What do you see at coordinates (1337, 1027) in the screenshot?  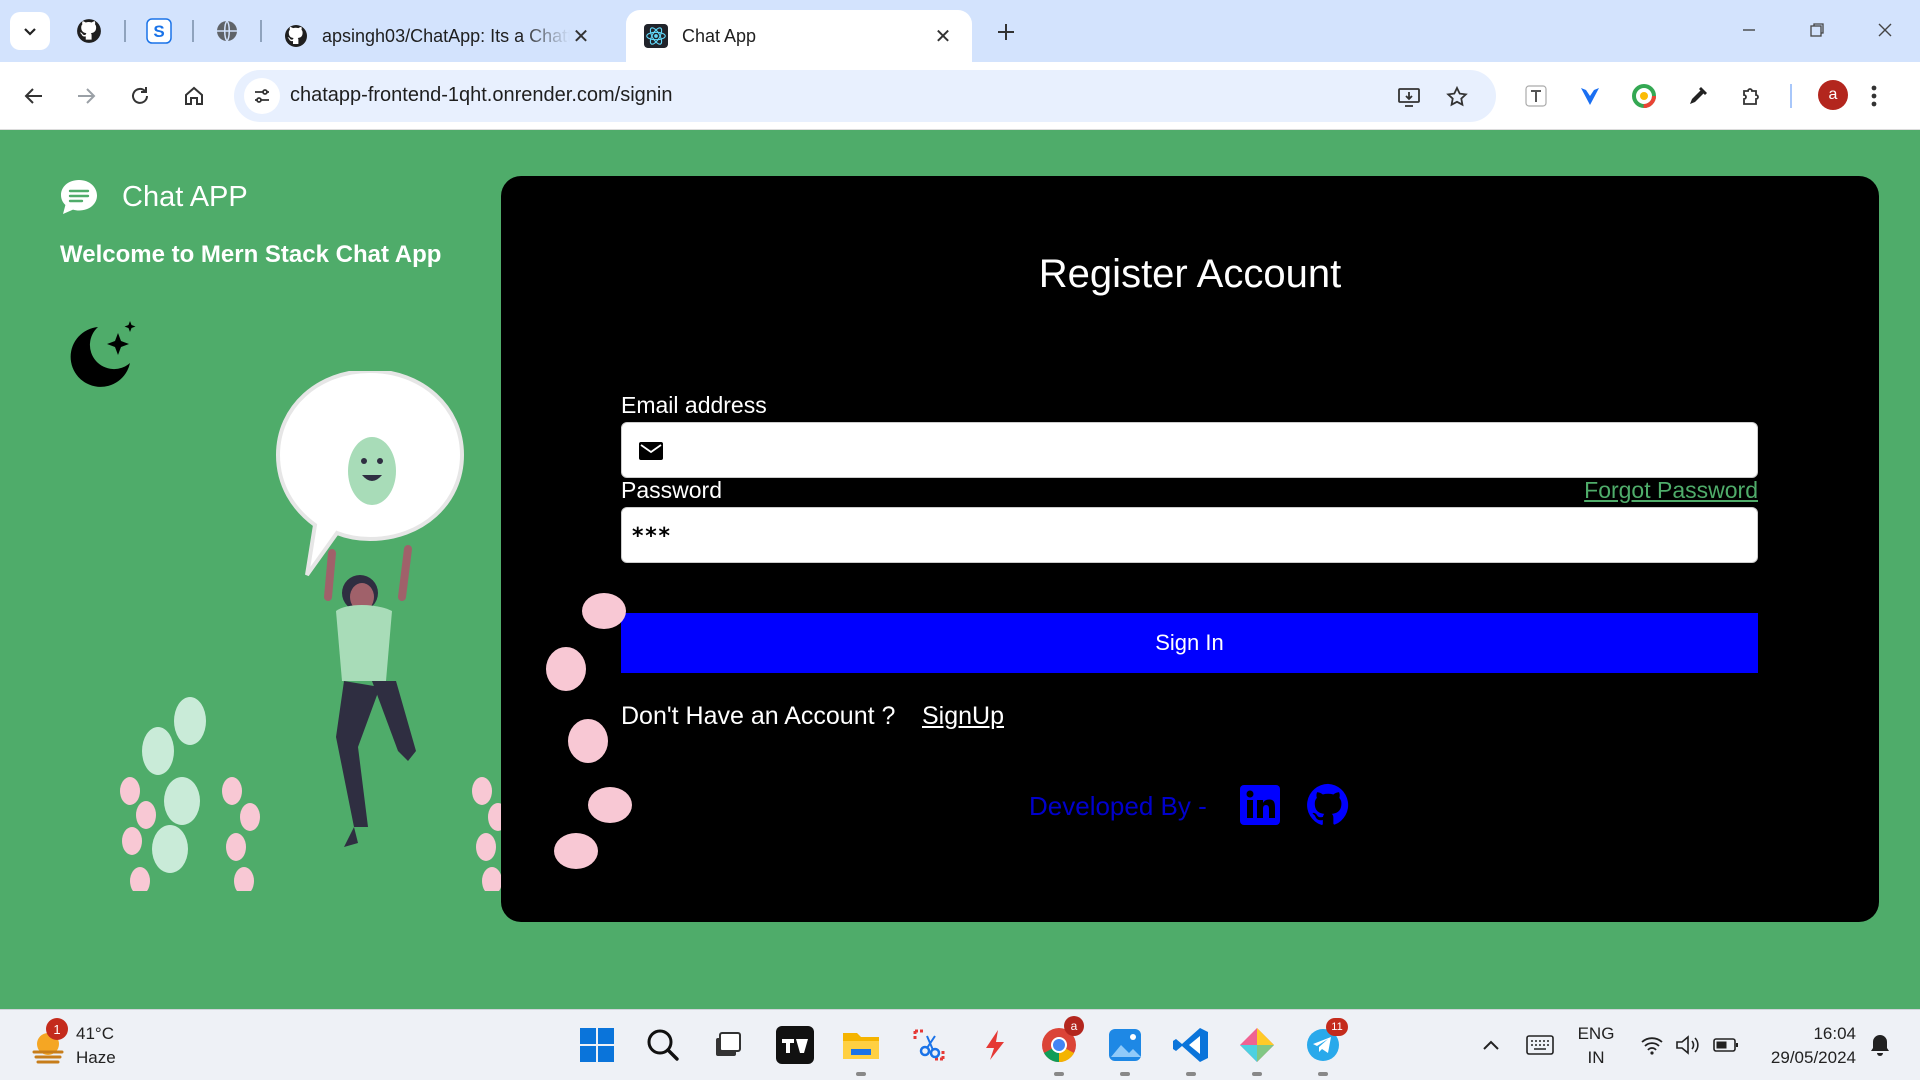 I see `telegram-badge: 11` at bounding box center [1337, 1027].